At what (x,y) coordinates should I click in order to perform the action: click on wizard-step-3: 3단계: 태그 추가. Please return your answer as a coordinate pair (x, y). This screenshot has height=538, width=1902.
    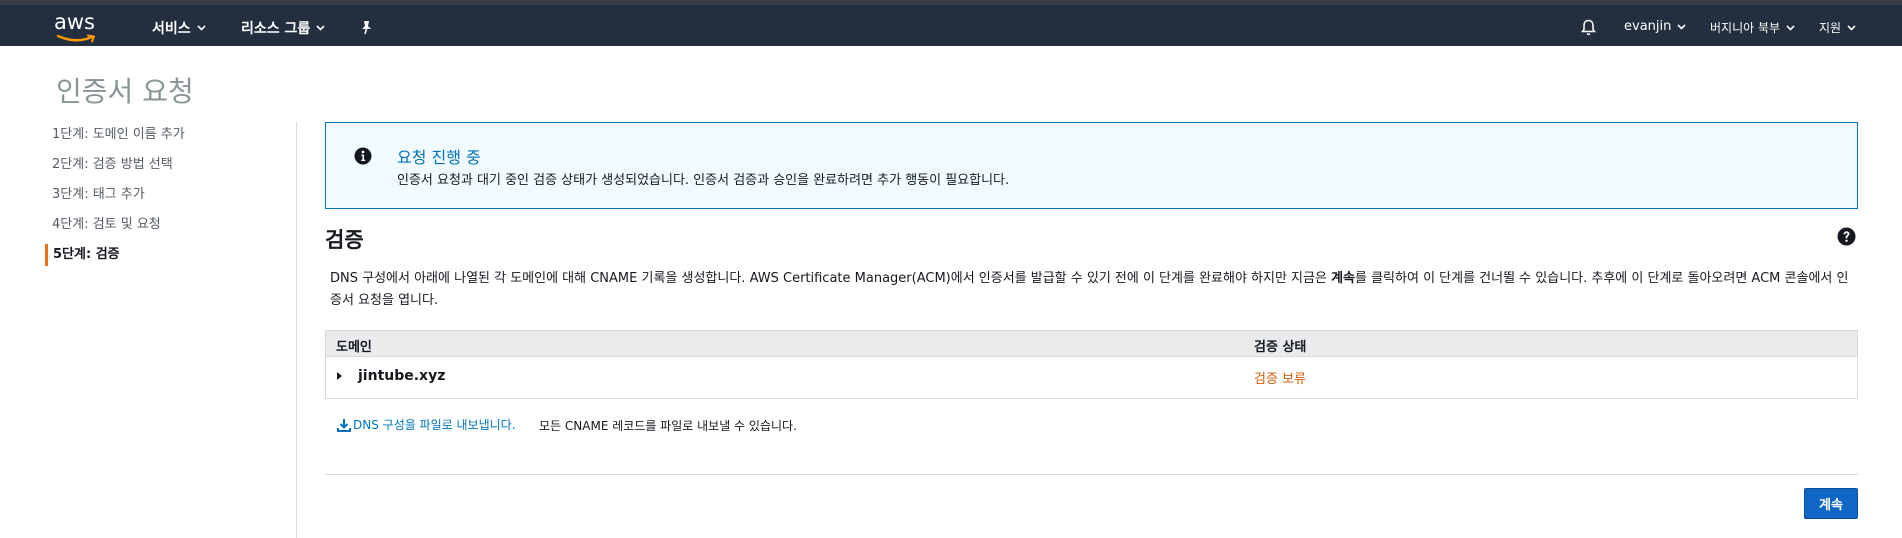
    Looking at the image, I should click on (170, 199).